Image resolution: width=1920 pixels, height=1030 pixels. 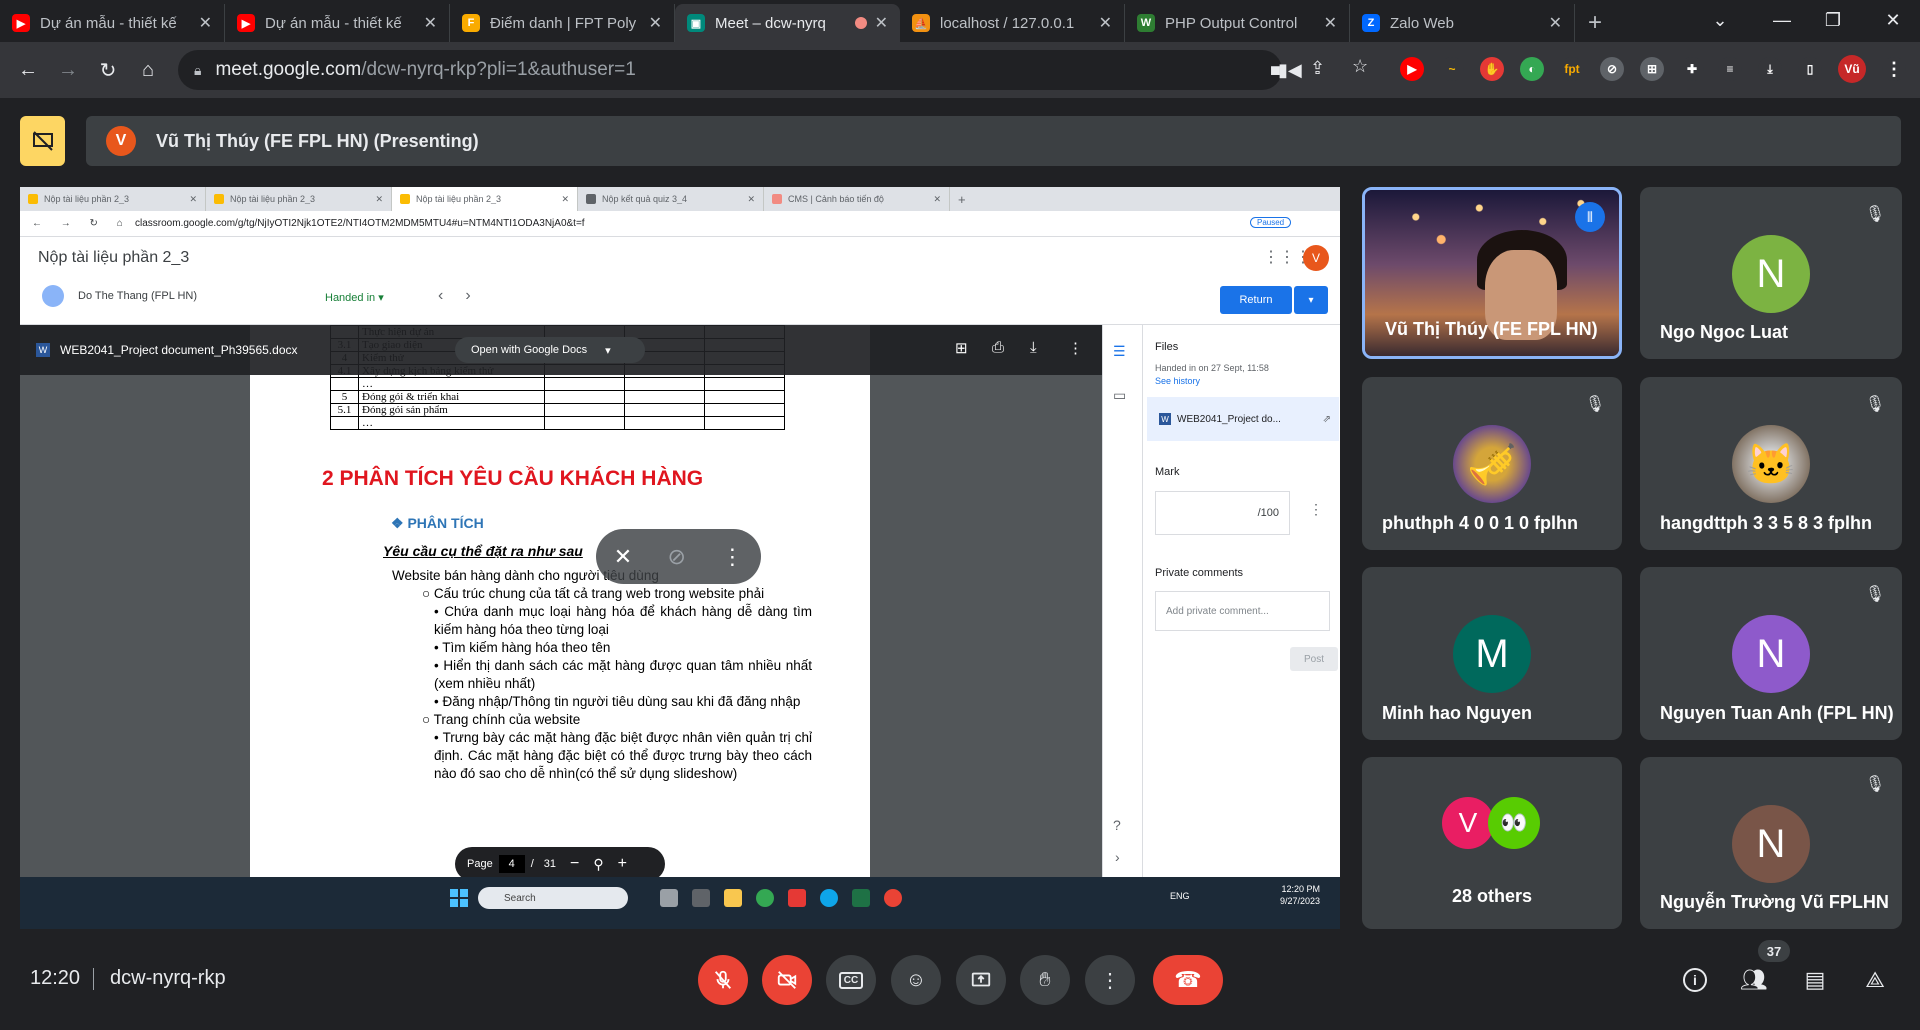 I want to click on windows-taskbar: Search ENG 12:20 PM 9/27/2023, so click(x=680, y=903).